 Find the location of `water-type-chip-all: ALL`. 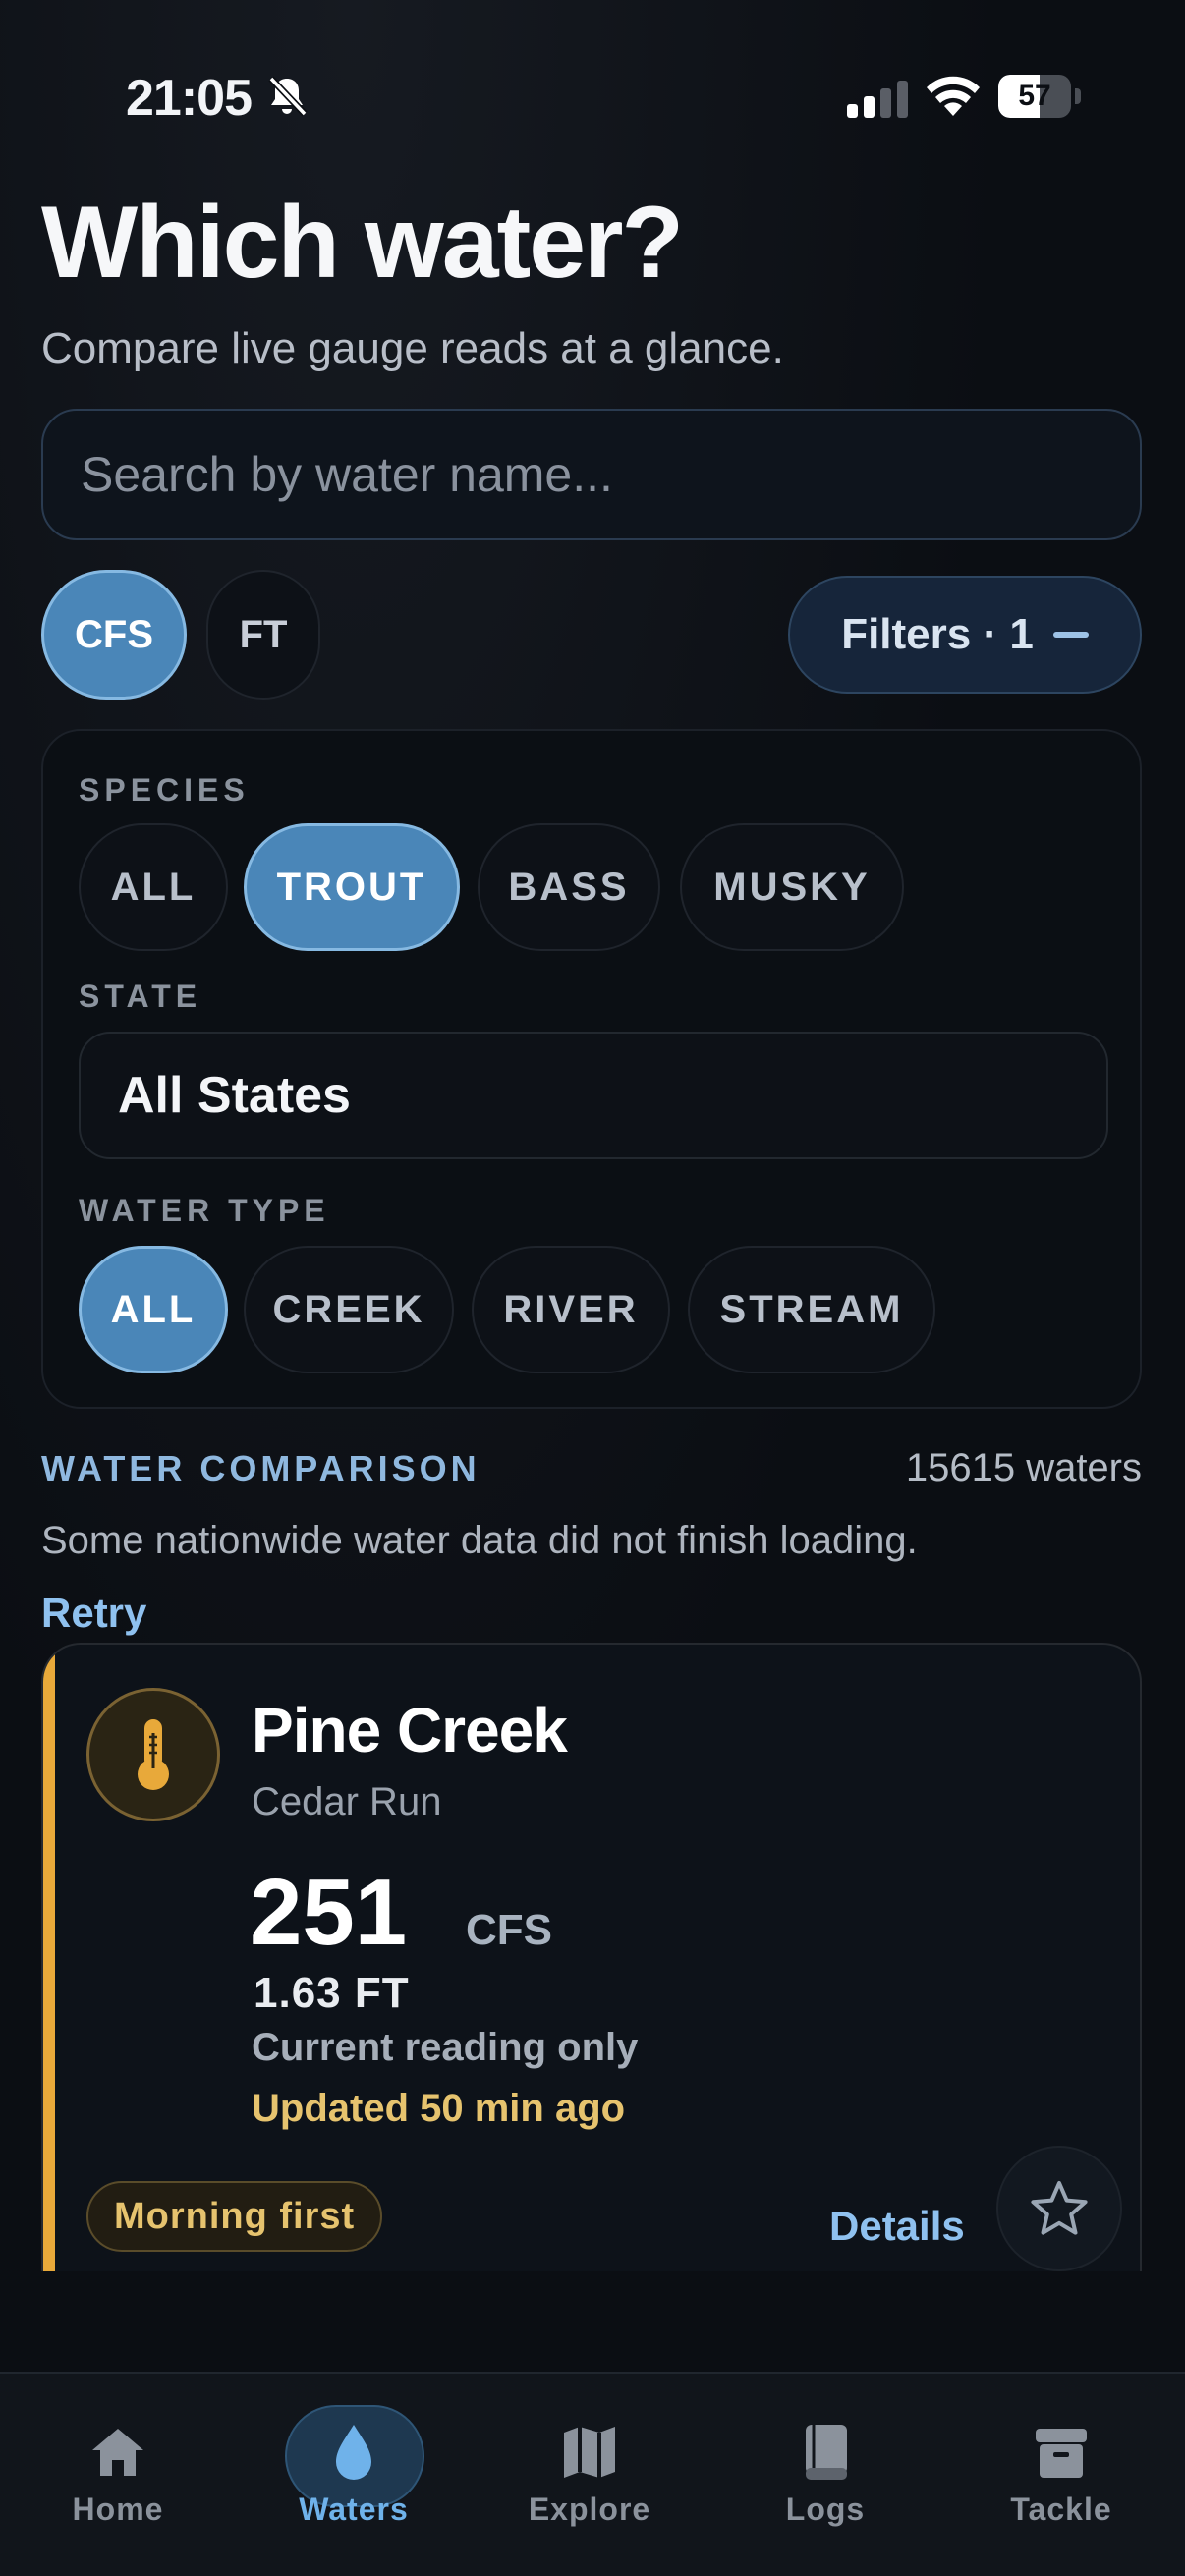

water-type-chip-all: ALL is located at coordinates (153, 1309).